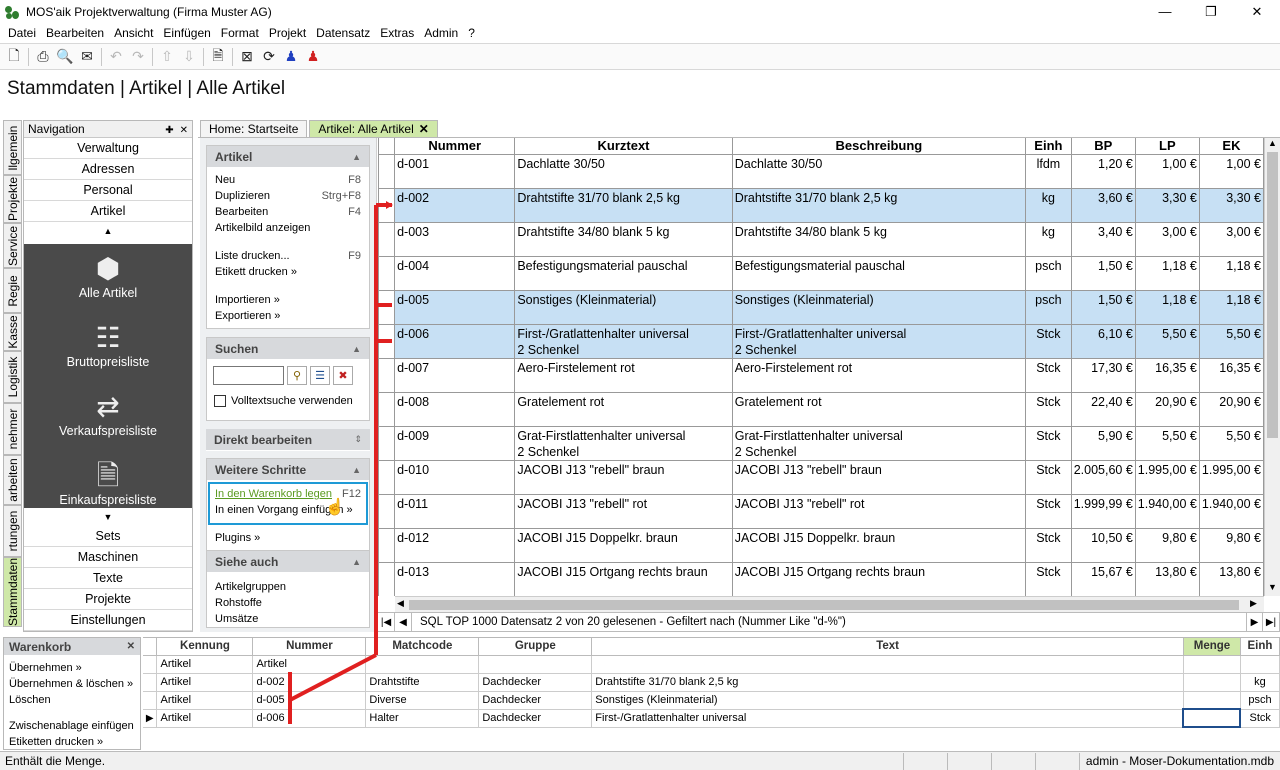 This screenshot has width=1280, height=770. I want to click on artikel-action: Etikett drucken », so click(288, 272).